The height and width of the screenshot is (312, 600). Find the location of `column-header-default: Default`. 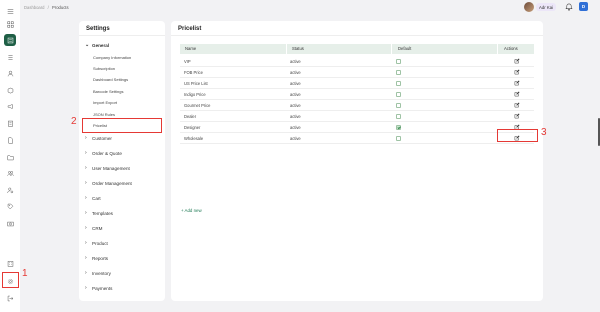

column-header-default: Default is located at coordinates (404, 49).